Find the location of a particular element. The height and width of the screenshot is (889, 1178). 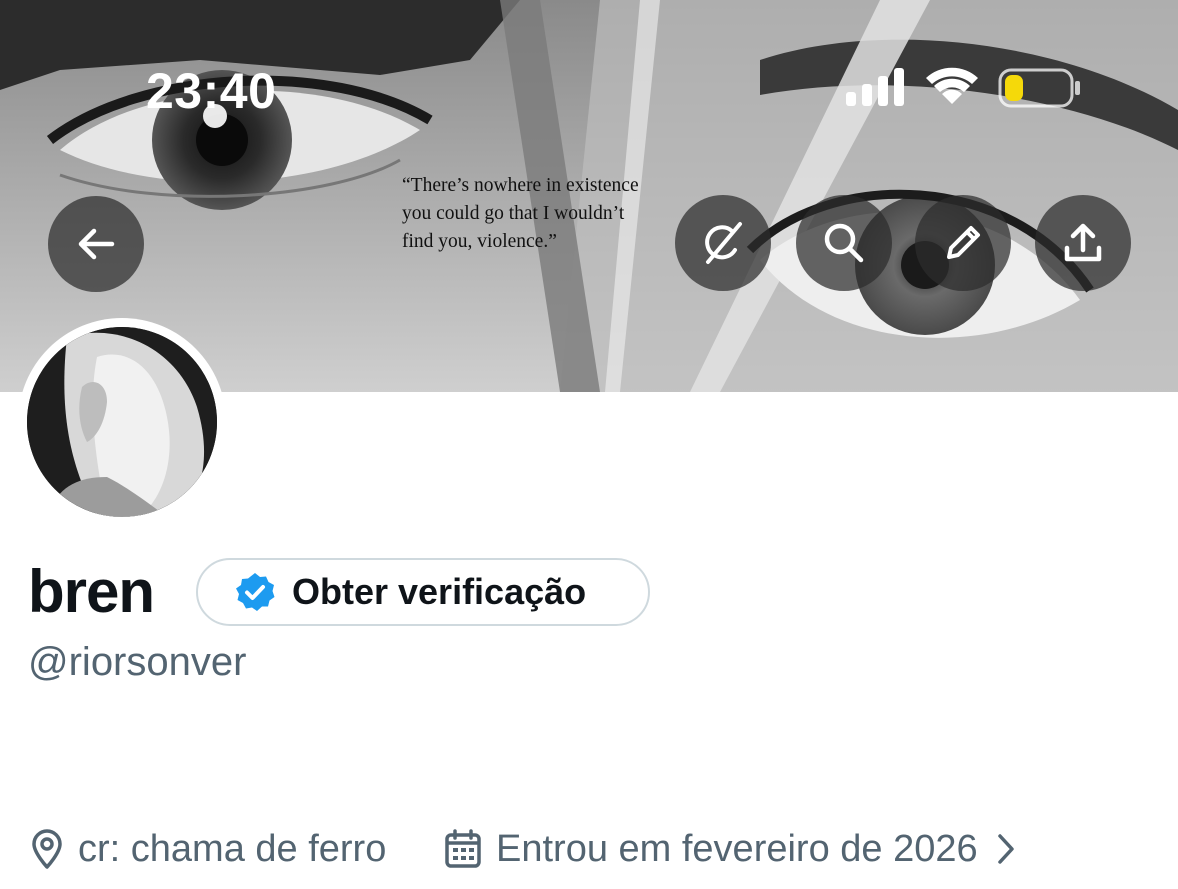

share-icon is located at coordinates (1083, 242).